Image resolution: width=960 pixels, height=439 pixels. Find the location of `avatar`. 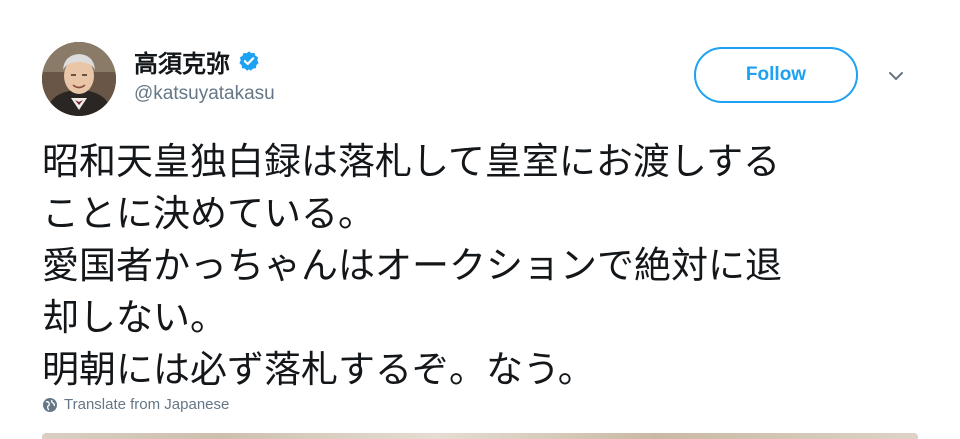

avatar is located at coordinates (79, 79).